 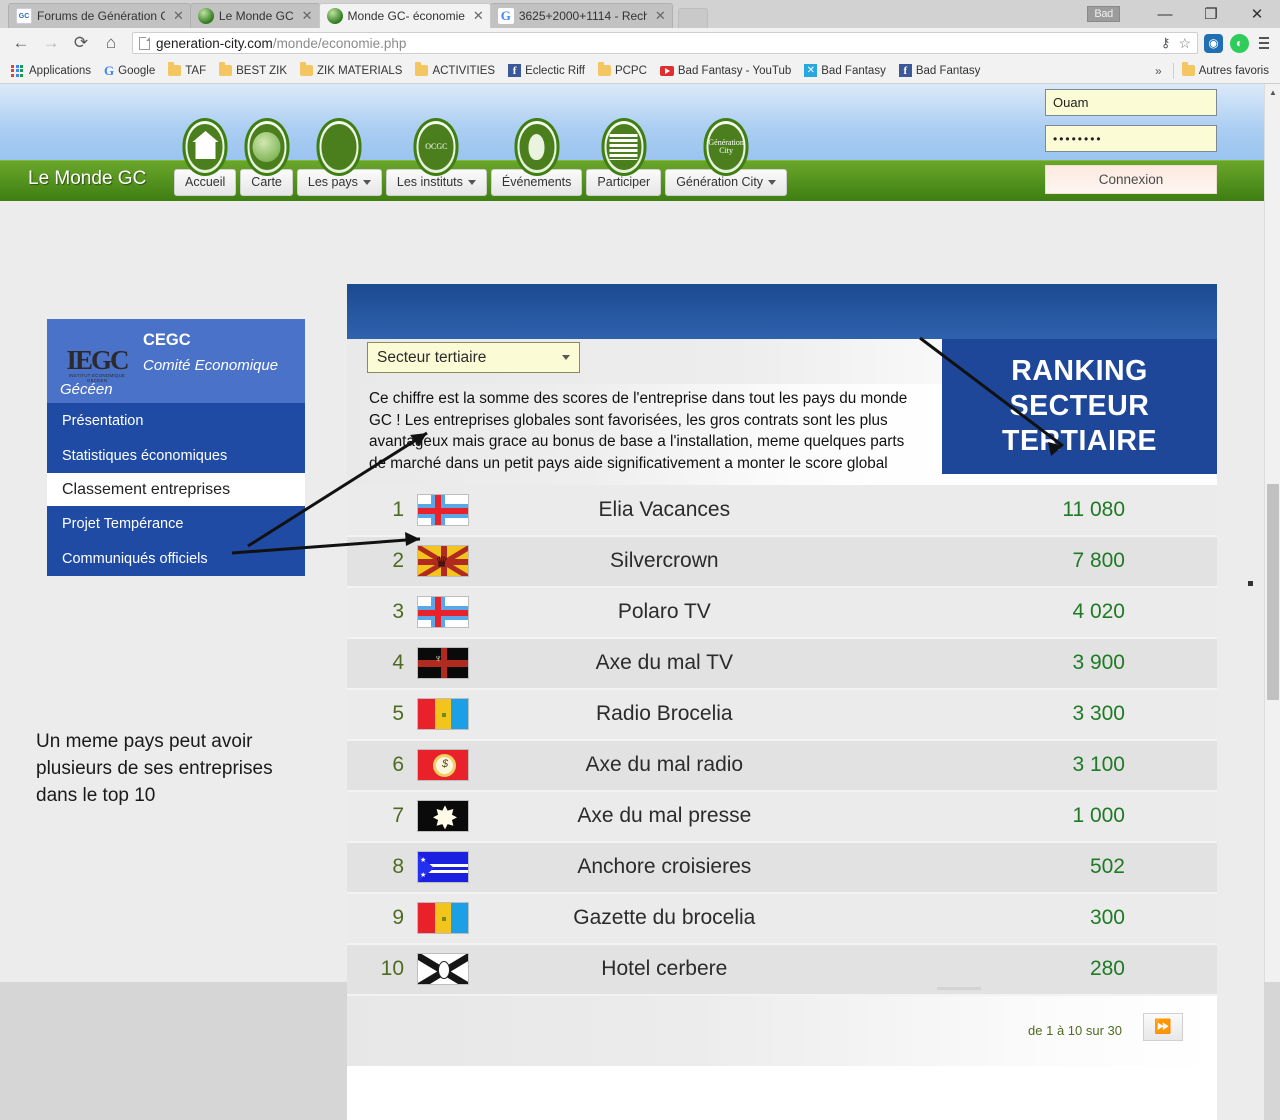 I want to click on browser-tab: G 3625+2000+1114 - Reche ✕, so click(x=581, y=15).